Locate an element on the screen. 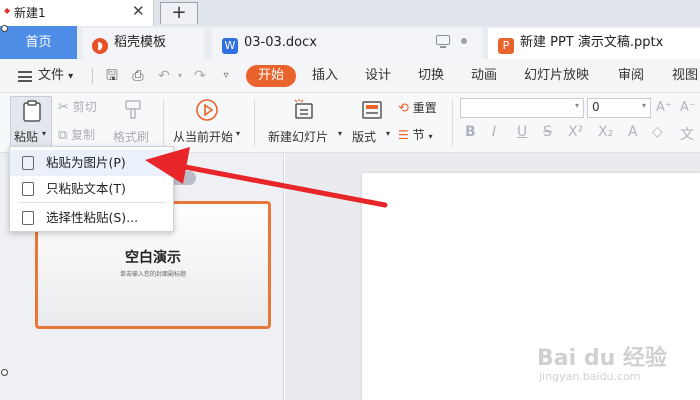 Image resolution: width=700 pixels, height=400 pixels. tab-animation: 动画 is located at coordinates (484, 76).